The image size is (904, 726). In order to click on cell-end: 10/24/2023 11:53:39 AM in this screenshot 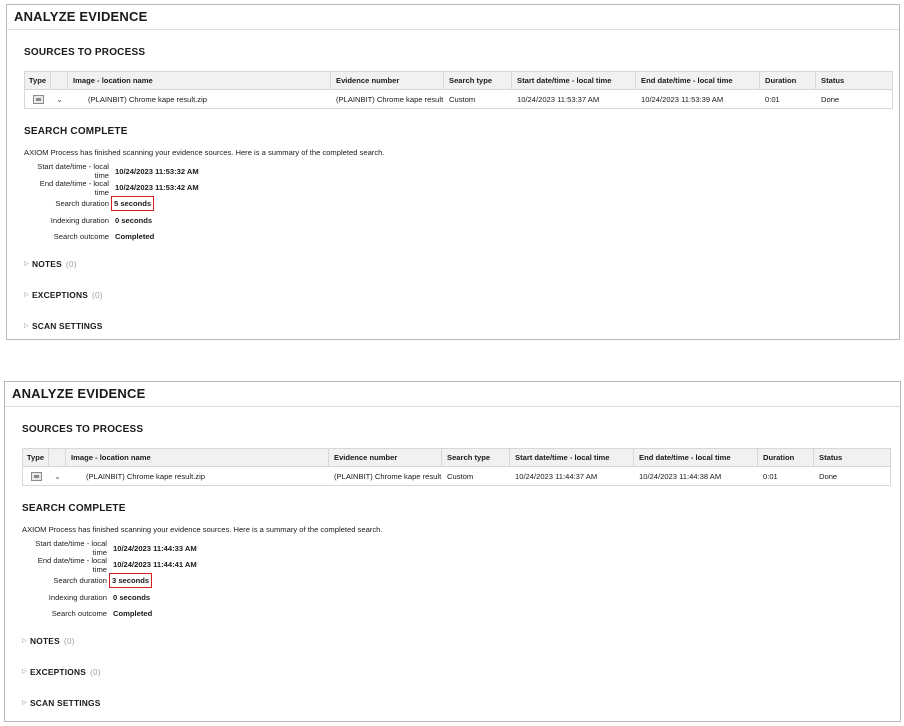, I will do `click(682, 99)`.